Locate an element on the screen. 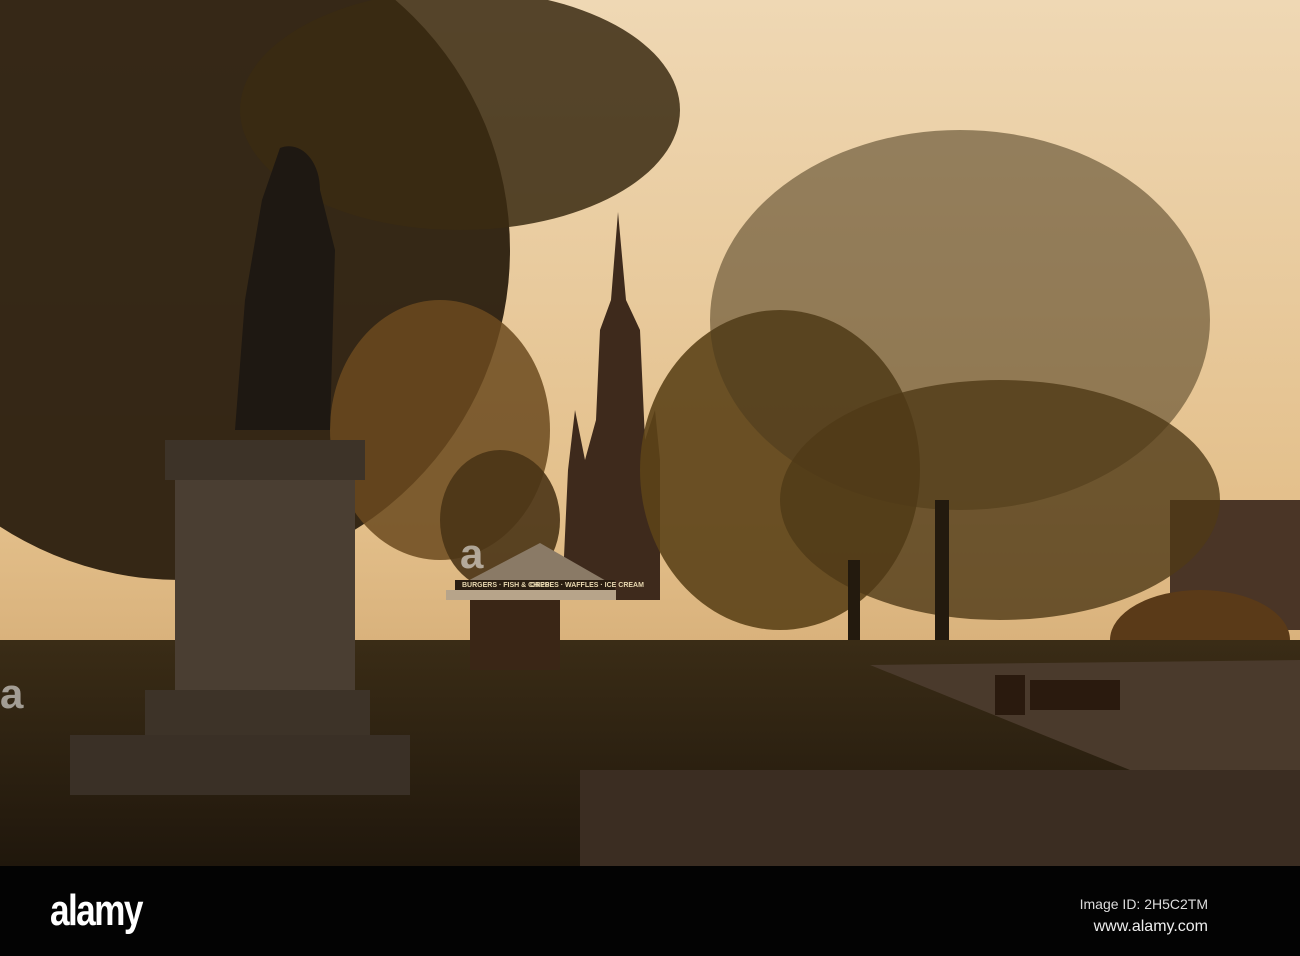 This screenshot has width=1300, height=956. watermark-bar: alamy Image ID: 2H5C2TM www.alamy.com is located at coordinates (650, 911).